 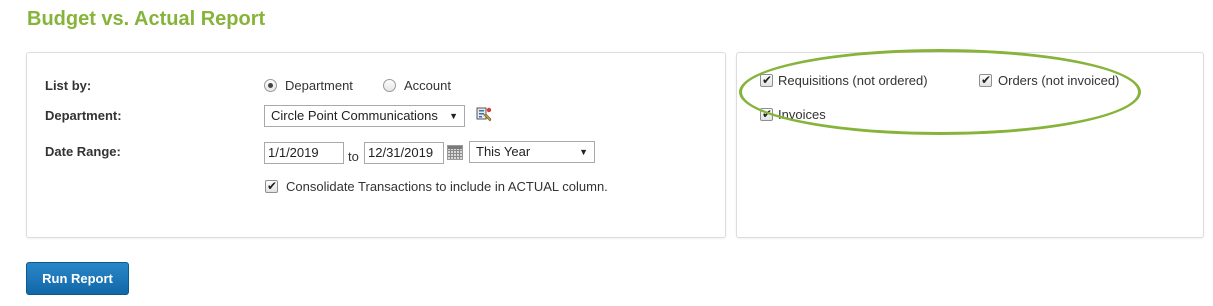 I want to click on list-by-label: List by:, so click(x=68, y=85).